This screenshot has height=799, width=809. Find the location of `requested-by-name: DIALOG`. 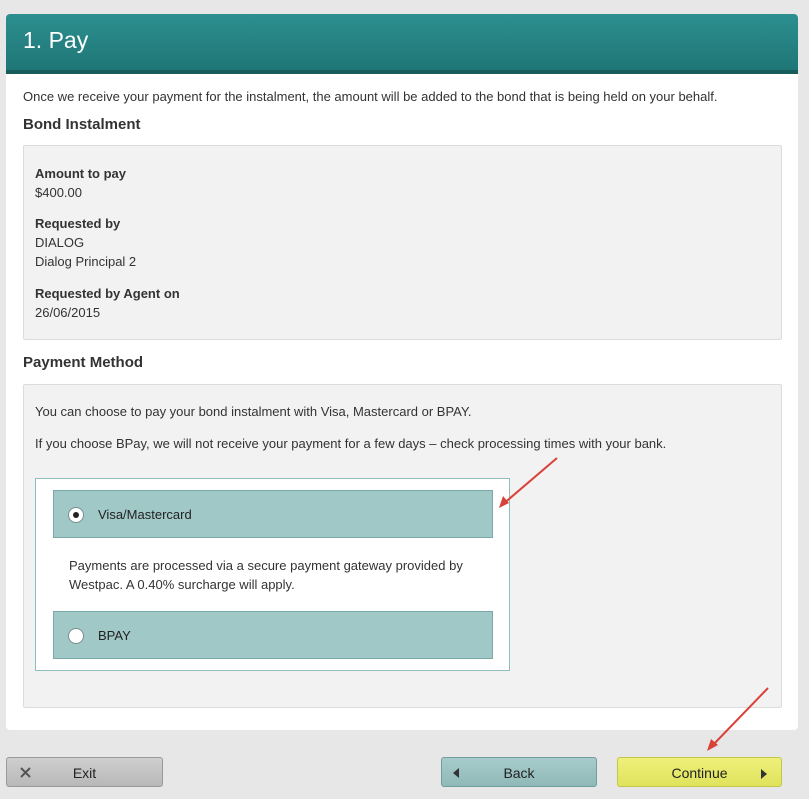

requested-by-name: DIALOG is located at coordinates (60, 242).